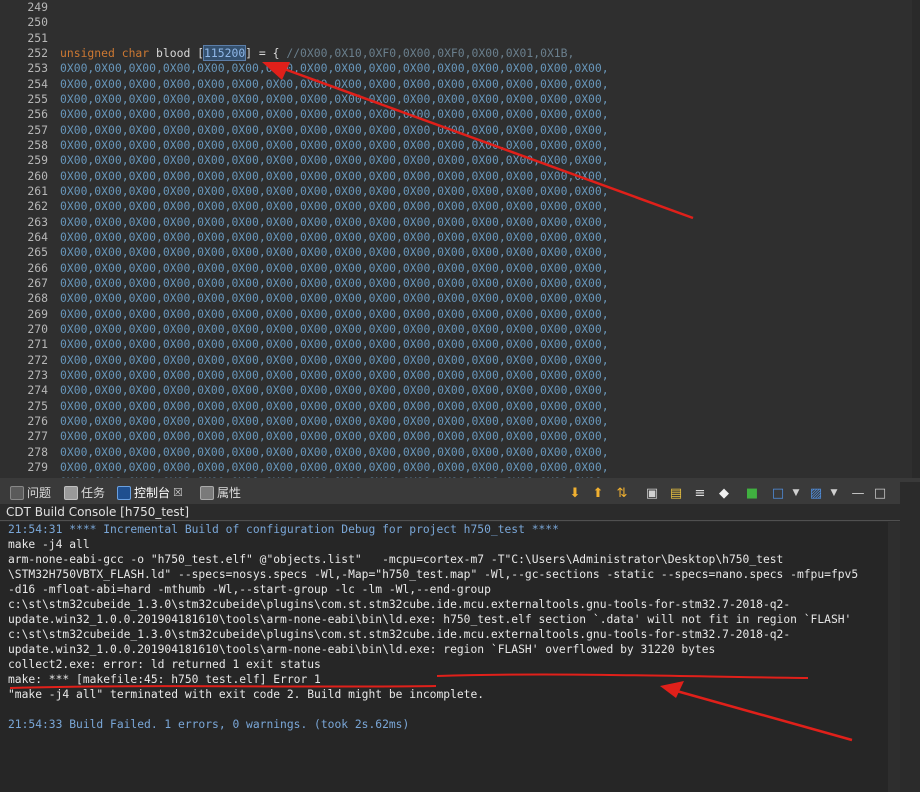 The height and width of the screenshot is (792, 920). Describe the element at coordinates (37, 160) in the screenshot. I see `line-number: 259` at that location.